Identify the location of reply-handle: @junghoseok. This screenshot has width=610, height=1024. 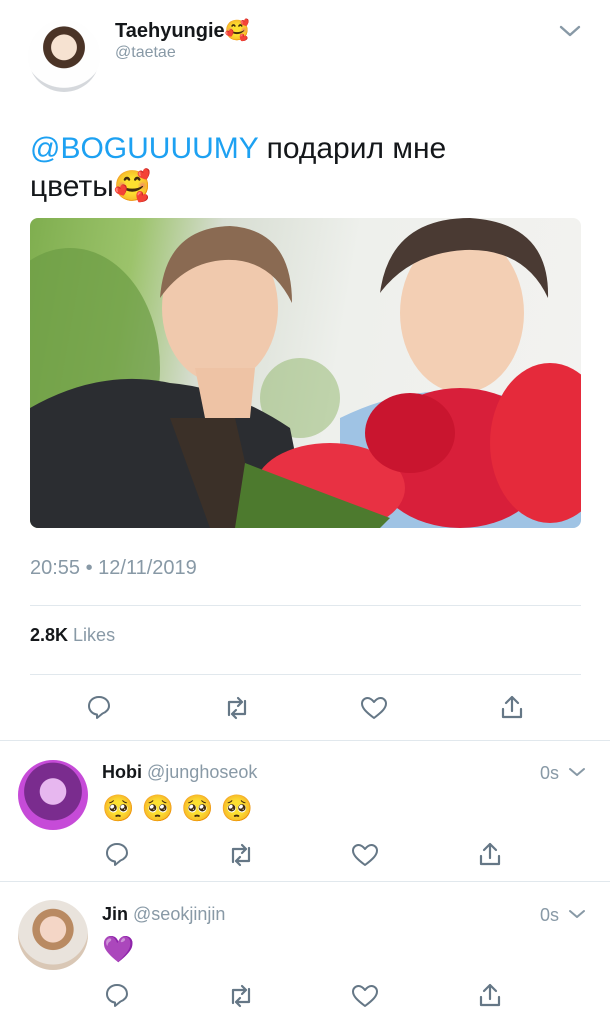
(202, 772).